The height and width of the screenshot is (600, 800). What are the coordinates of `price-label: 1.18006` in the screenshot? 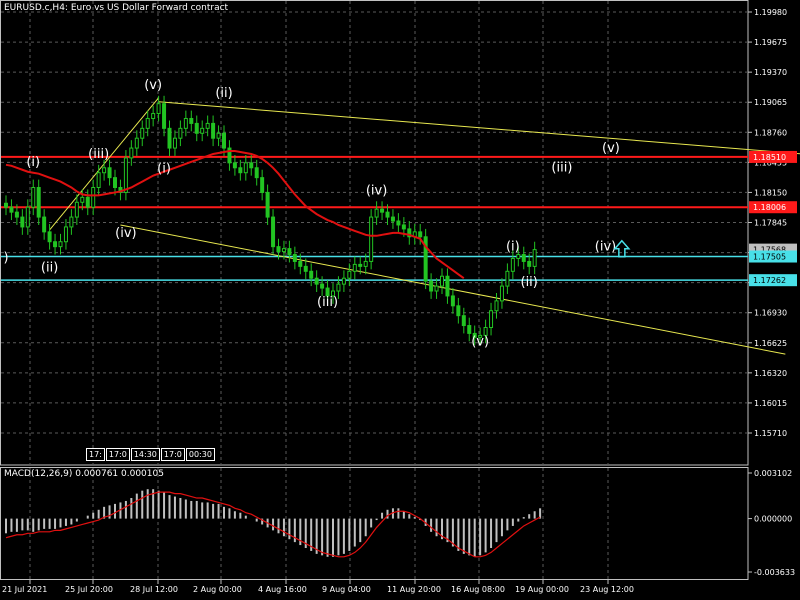 It's located at (769, 207).